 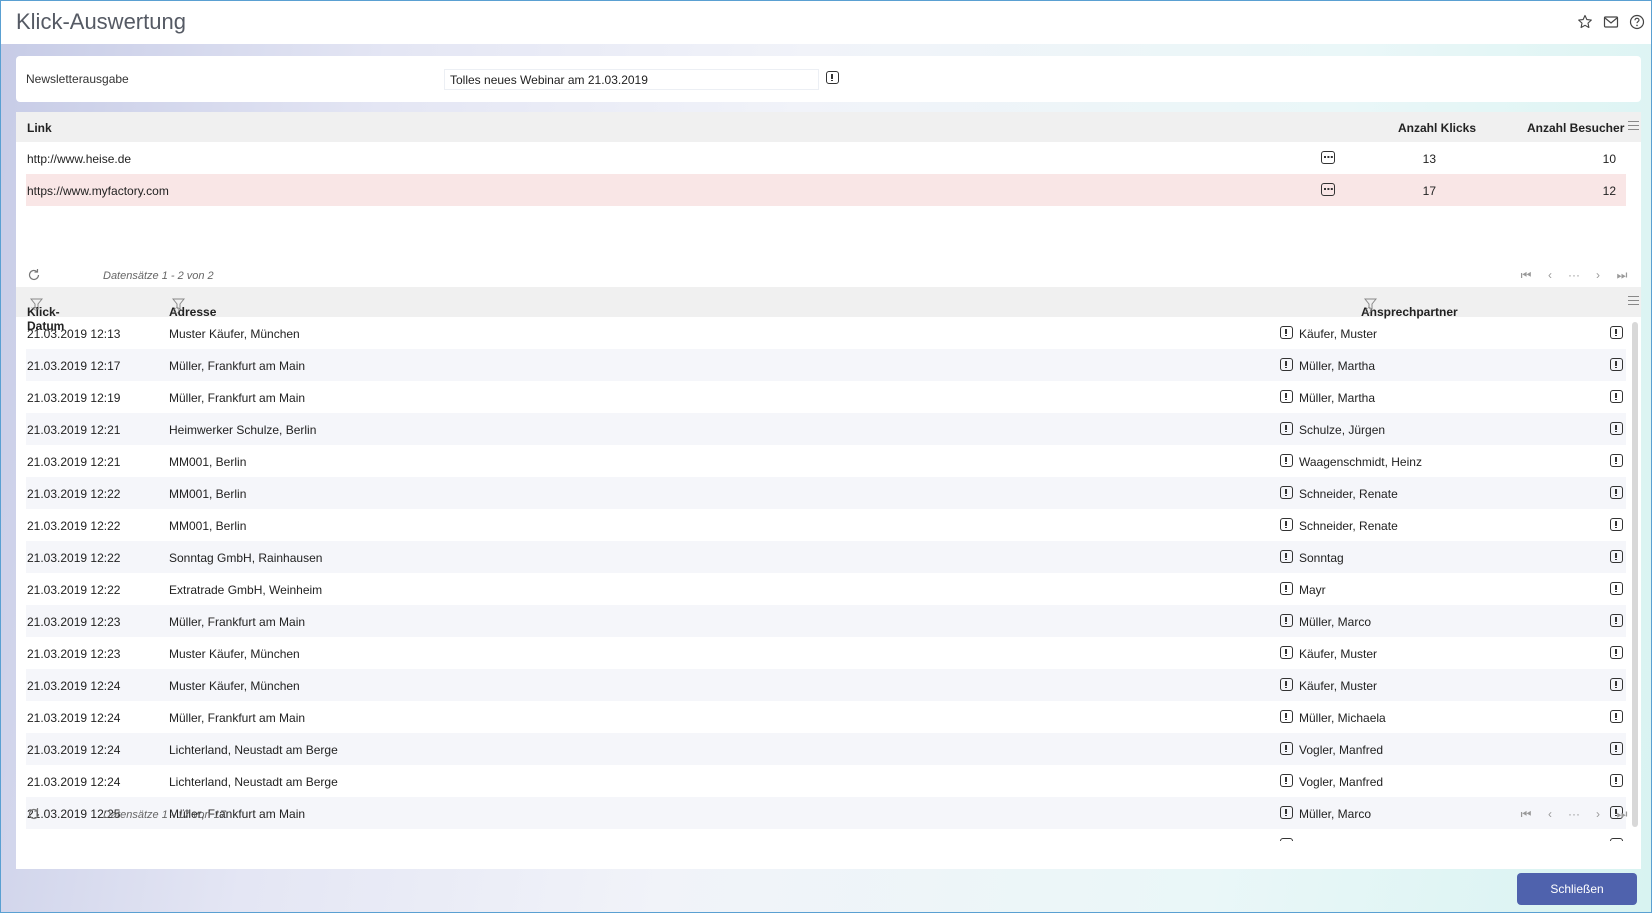 What do you see at coordinates (98, 191) in the screenshot?
I see `link-cell: https://www.myfactory.com` at bounding box center [98, 191].